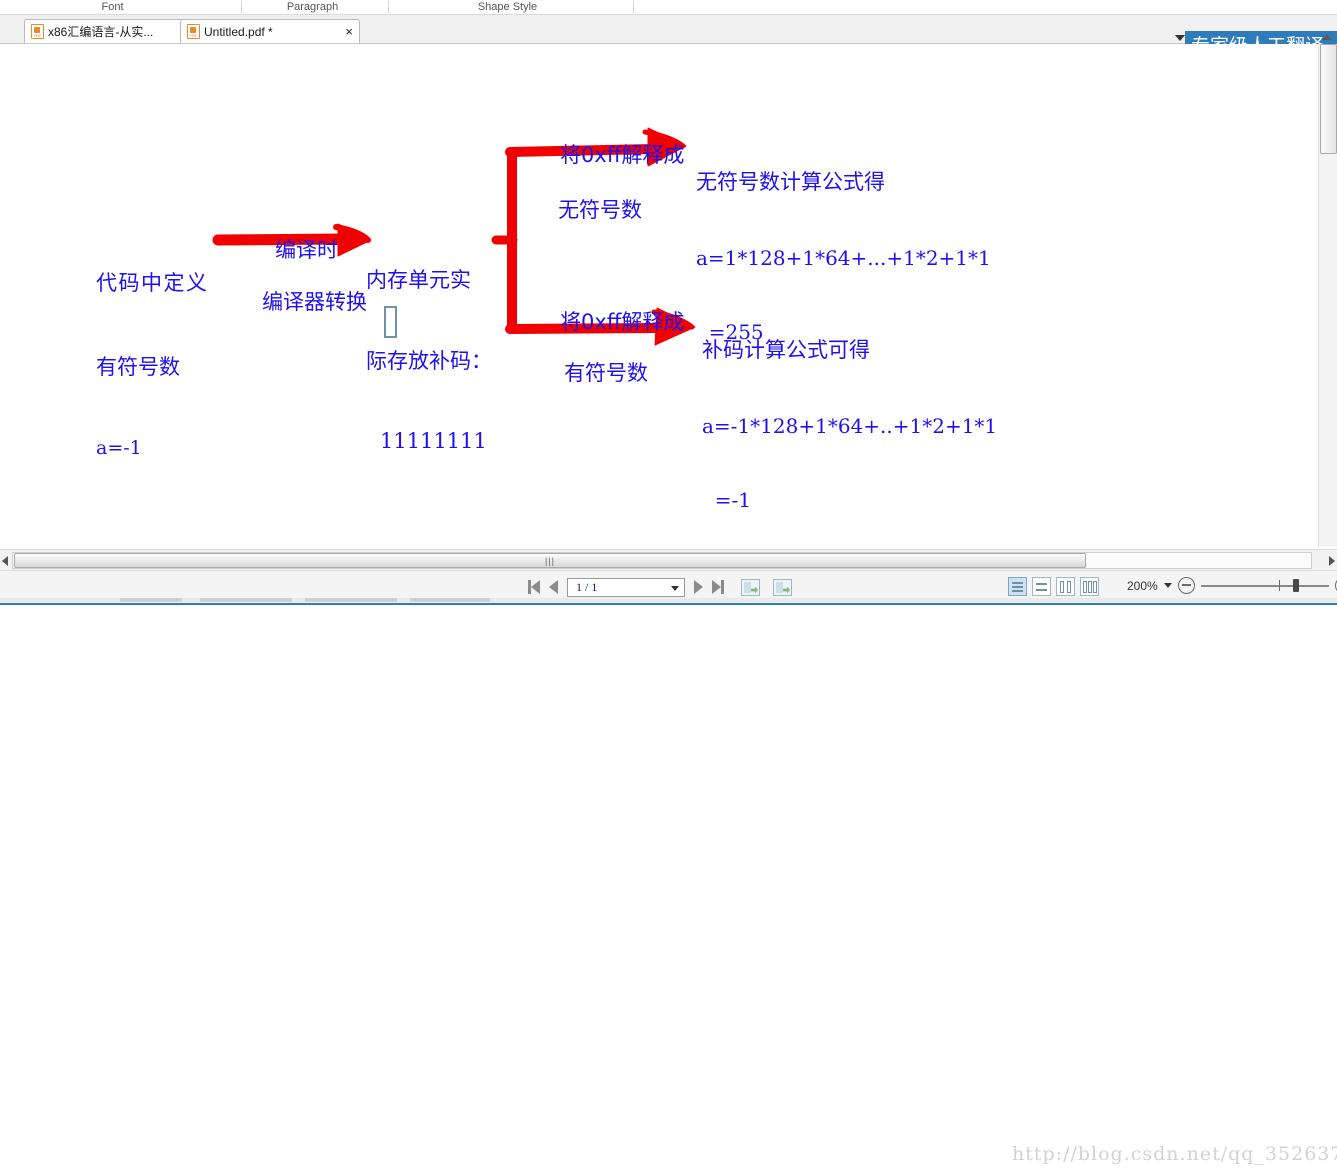  What do you see at coordinates (433, 441) in the screenshot?
I see `annotation-line: 11111111` at bounding box center [433, 441].